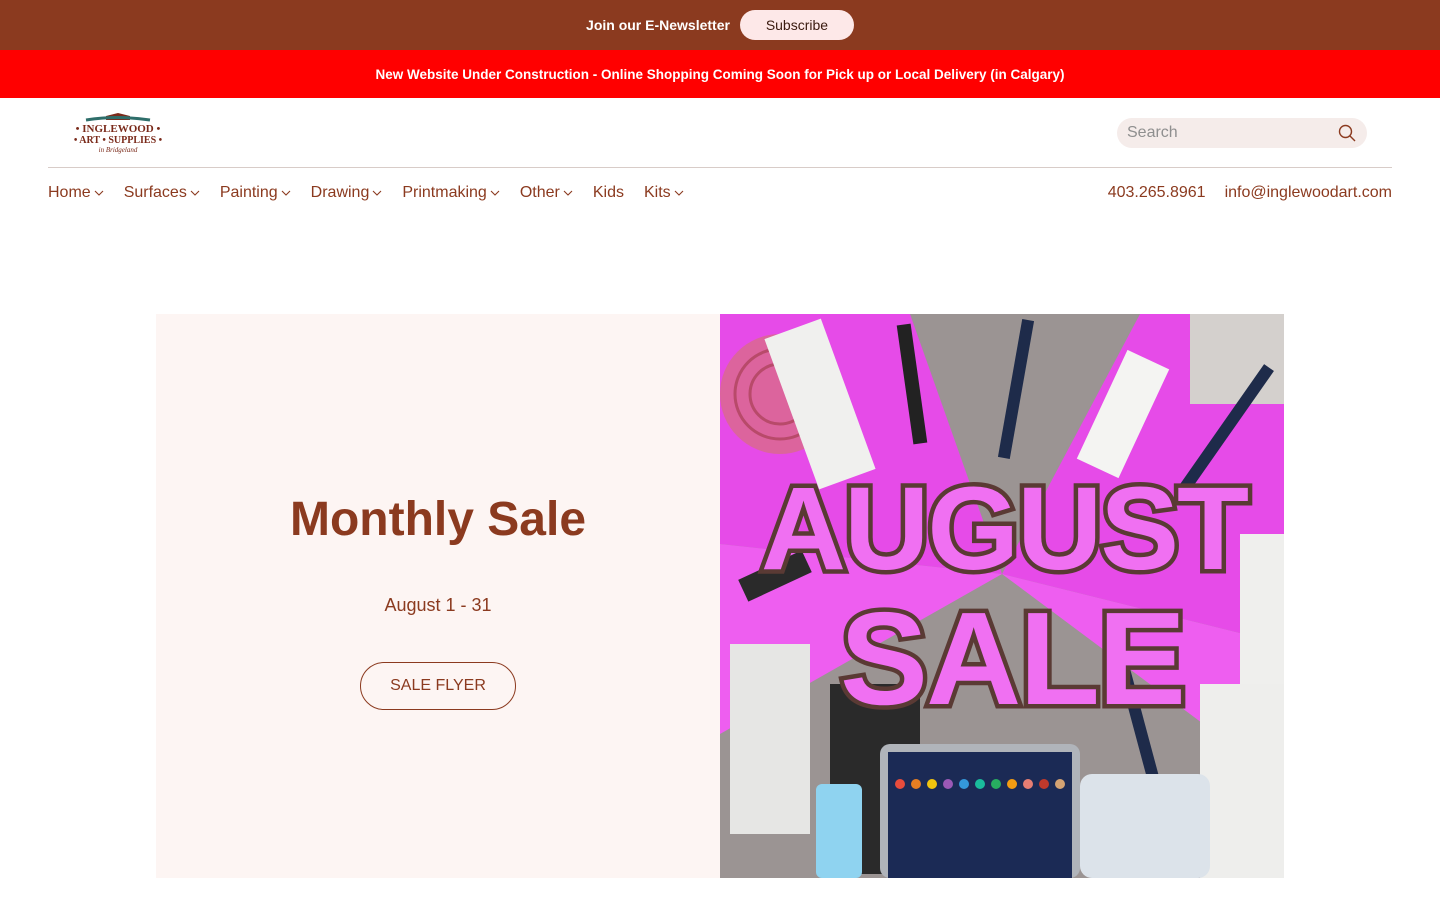  Describe the element at coordinates (1004, 529) in the screenshot. I see `image-text-line1: AUGUST` at that location.